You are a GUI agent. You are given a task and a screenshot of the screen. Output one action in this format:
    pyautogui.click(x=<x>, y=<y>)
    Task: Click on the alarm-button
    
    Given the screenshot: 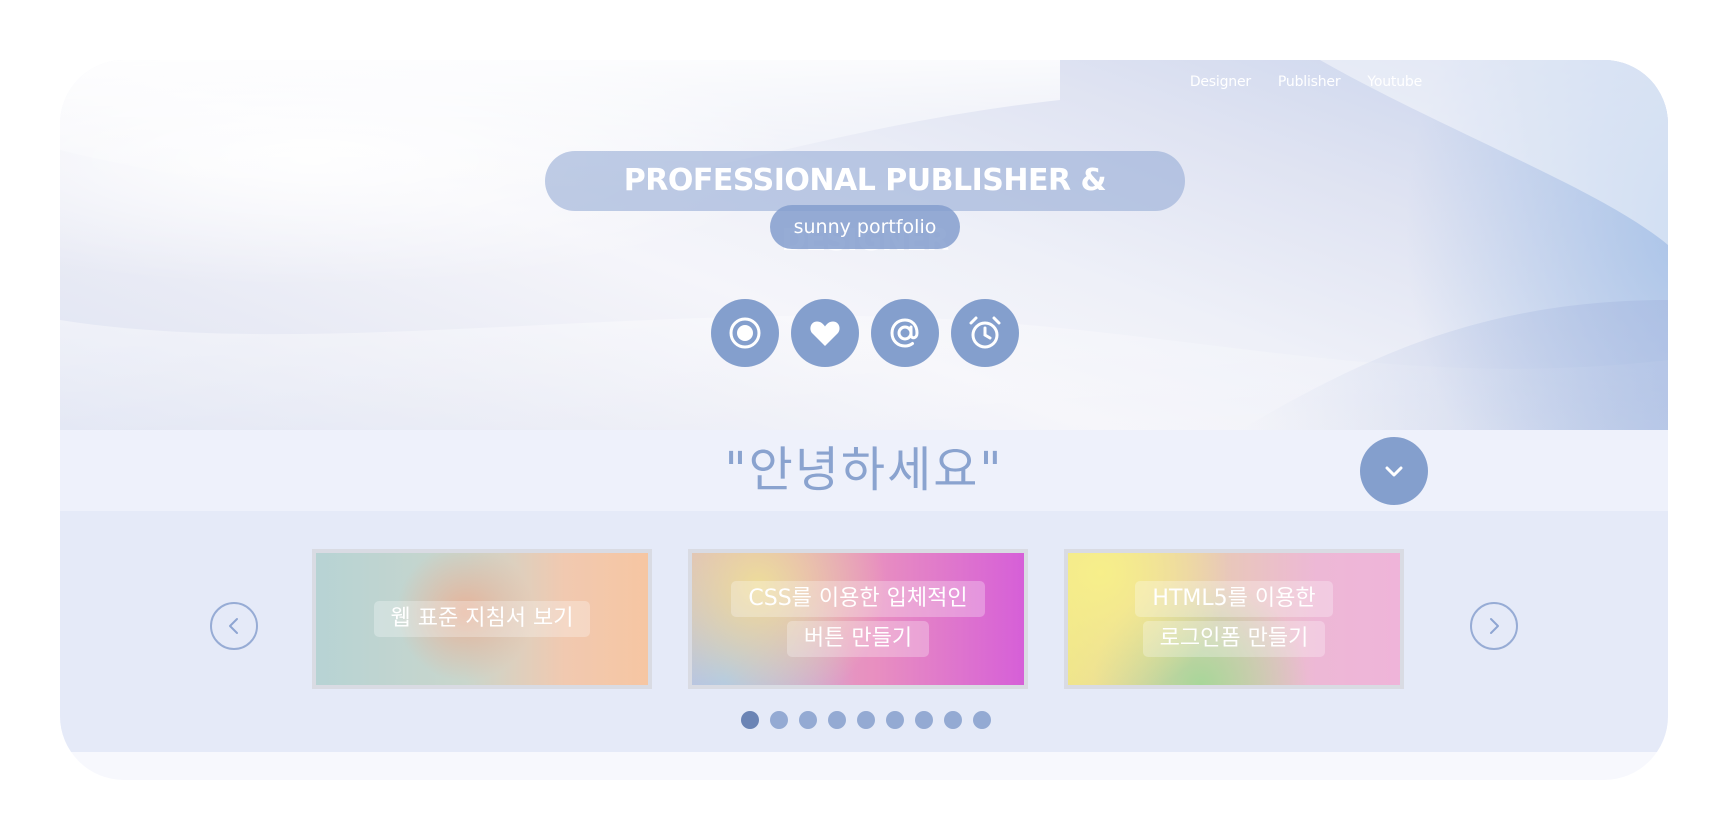 What is the action you would take?
    pyautogui.click(x=985, y=333)
    